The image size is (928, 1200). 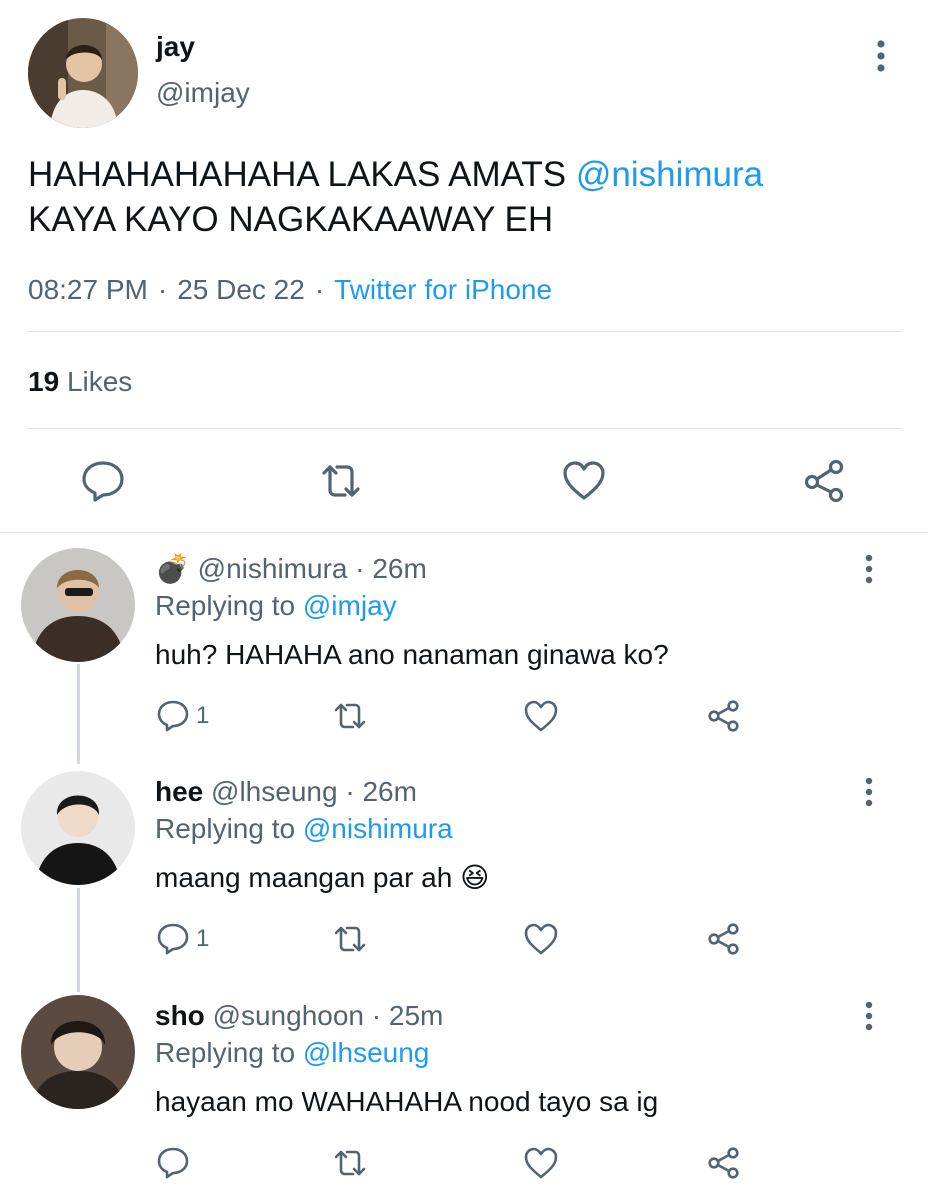 I want to click on reply-header: sho @sunghoon · 25m, so click(x=299, y=1016).